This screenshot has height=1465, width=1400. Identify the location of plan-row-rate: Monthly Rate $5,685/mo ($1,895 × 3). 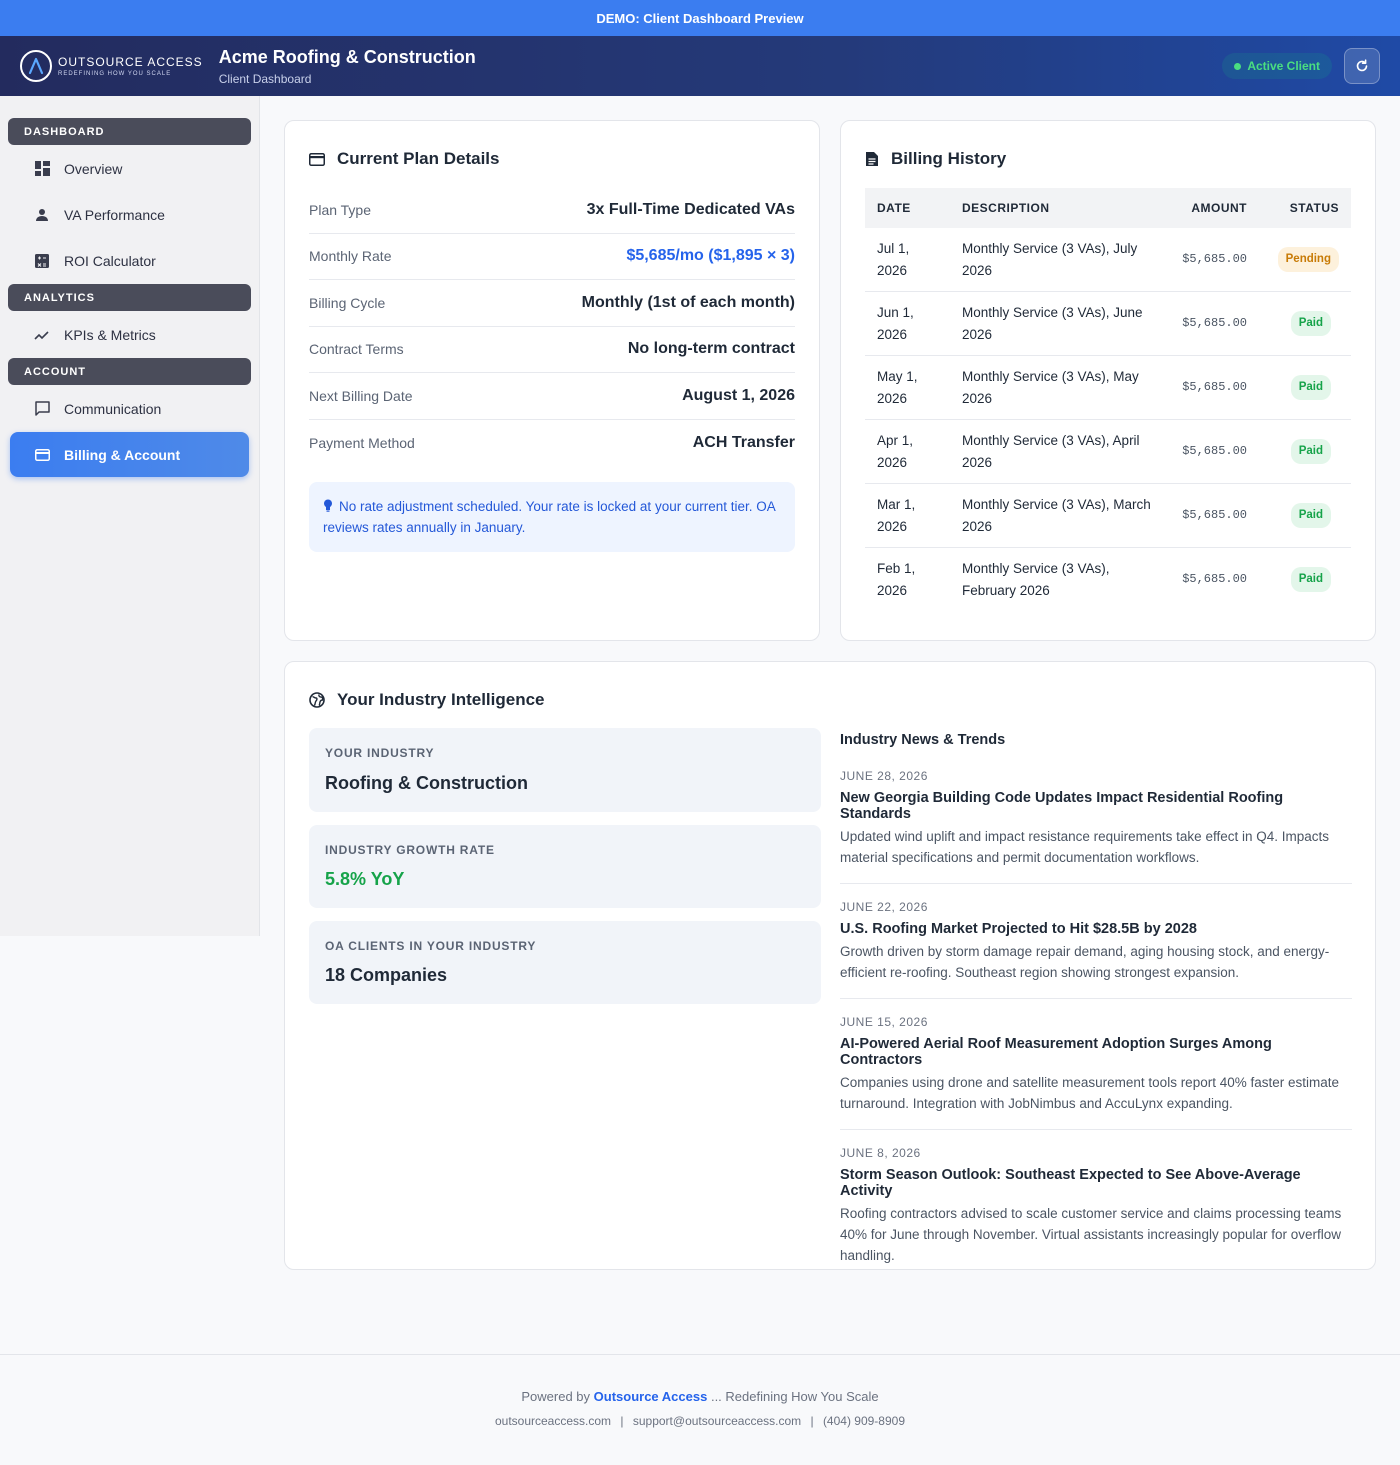
(552, 257).